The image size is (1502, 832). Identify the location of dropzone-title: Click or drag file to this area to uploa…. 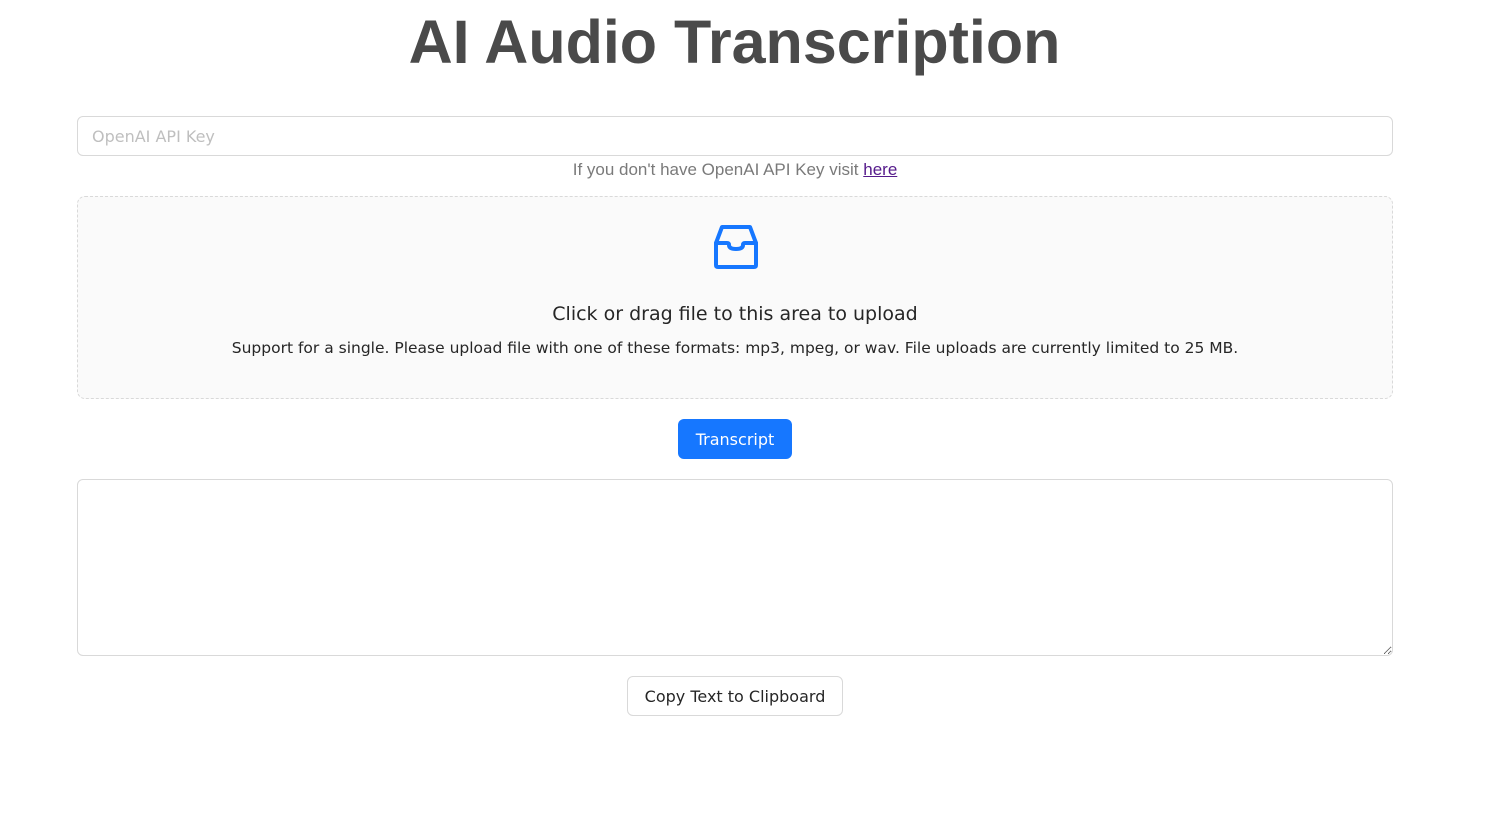
(735, 314).